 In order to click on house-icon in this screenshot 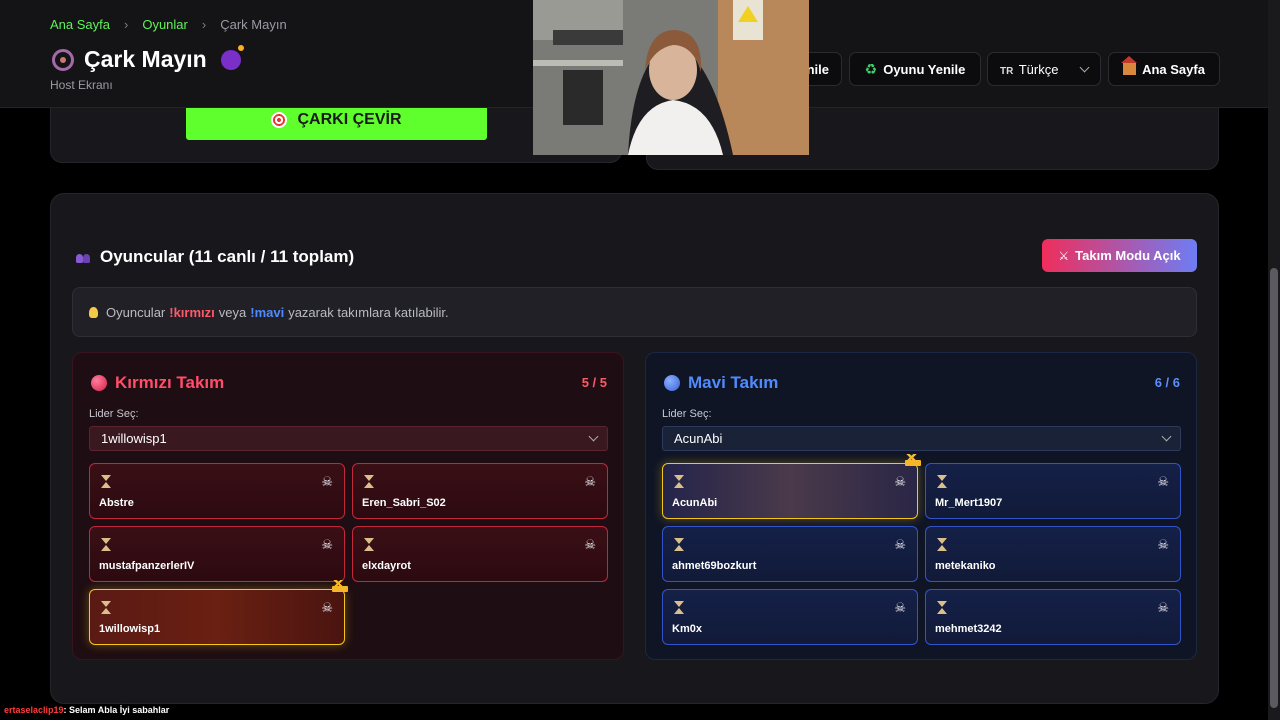, I will do `click(1129, 65)`.